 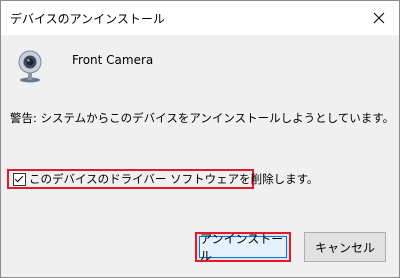 What do you see at coordinates (345, 247) in the screenshot?
I see `cancel-button: キャンセル` at bounding box center [345, 247].